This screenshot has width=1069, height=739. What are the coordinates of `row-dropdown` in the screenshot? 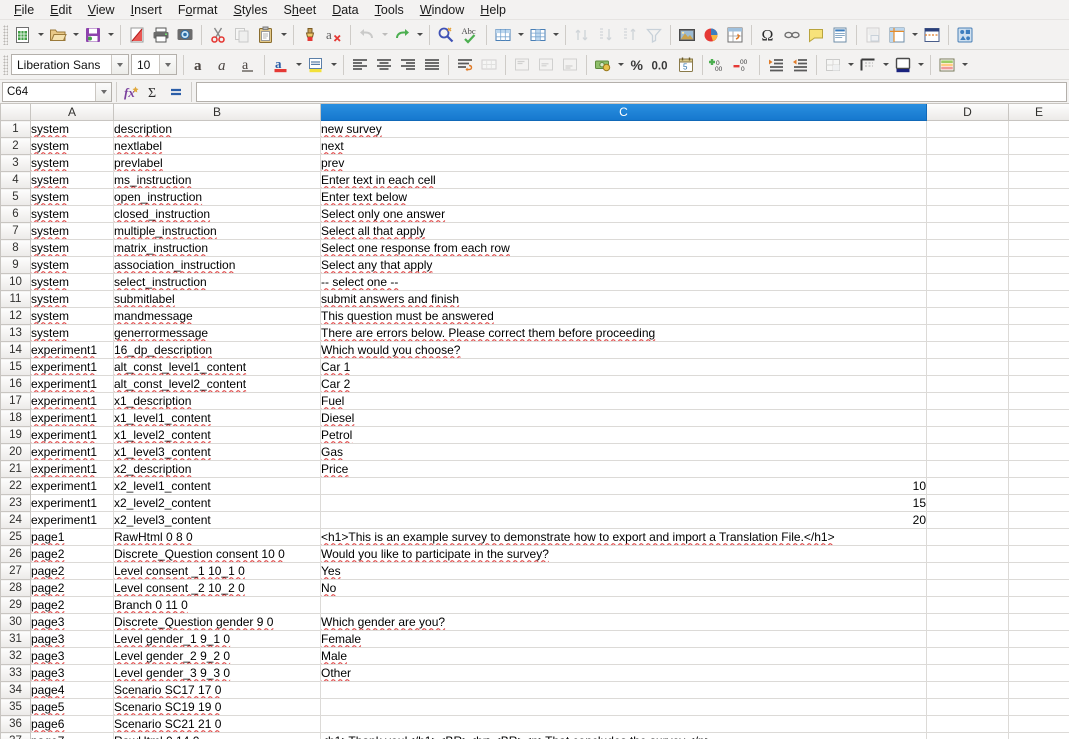 It's located at (520, 35).